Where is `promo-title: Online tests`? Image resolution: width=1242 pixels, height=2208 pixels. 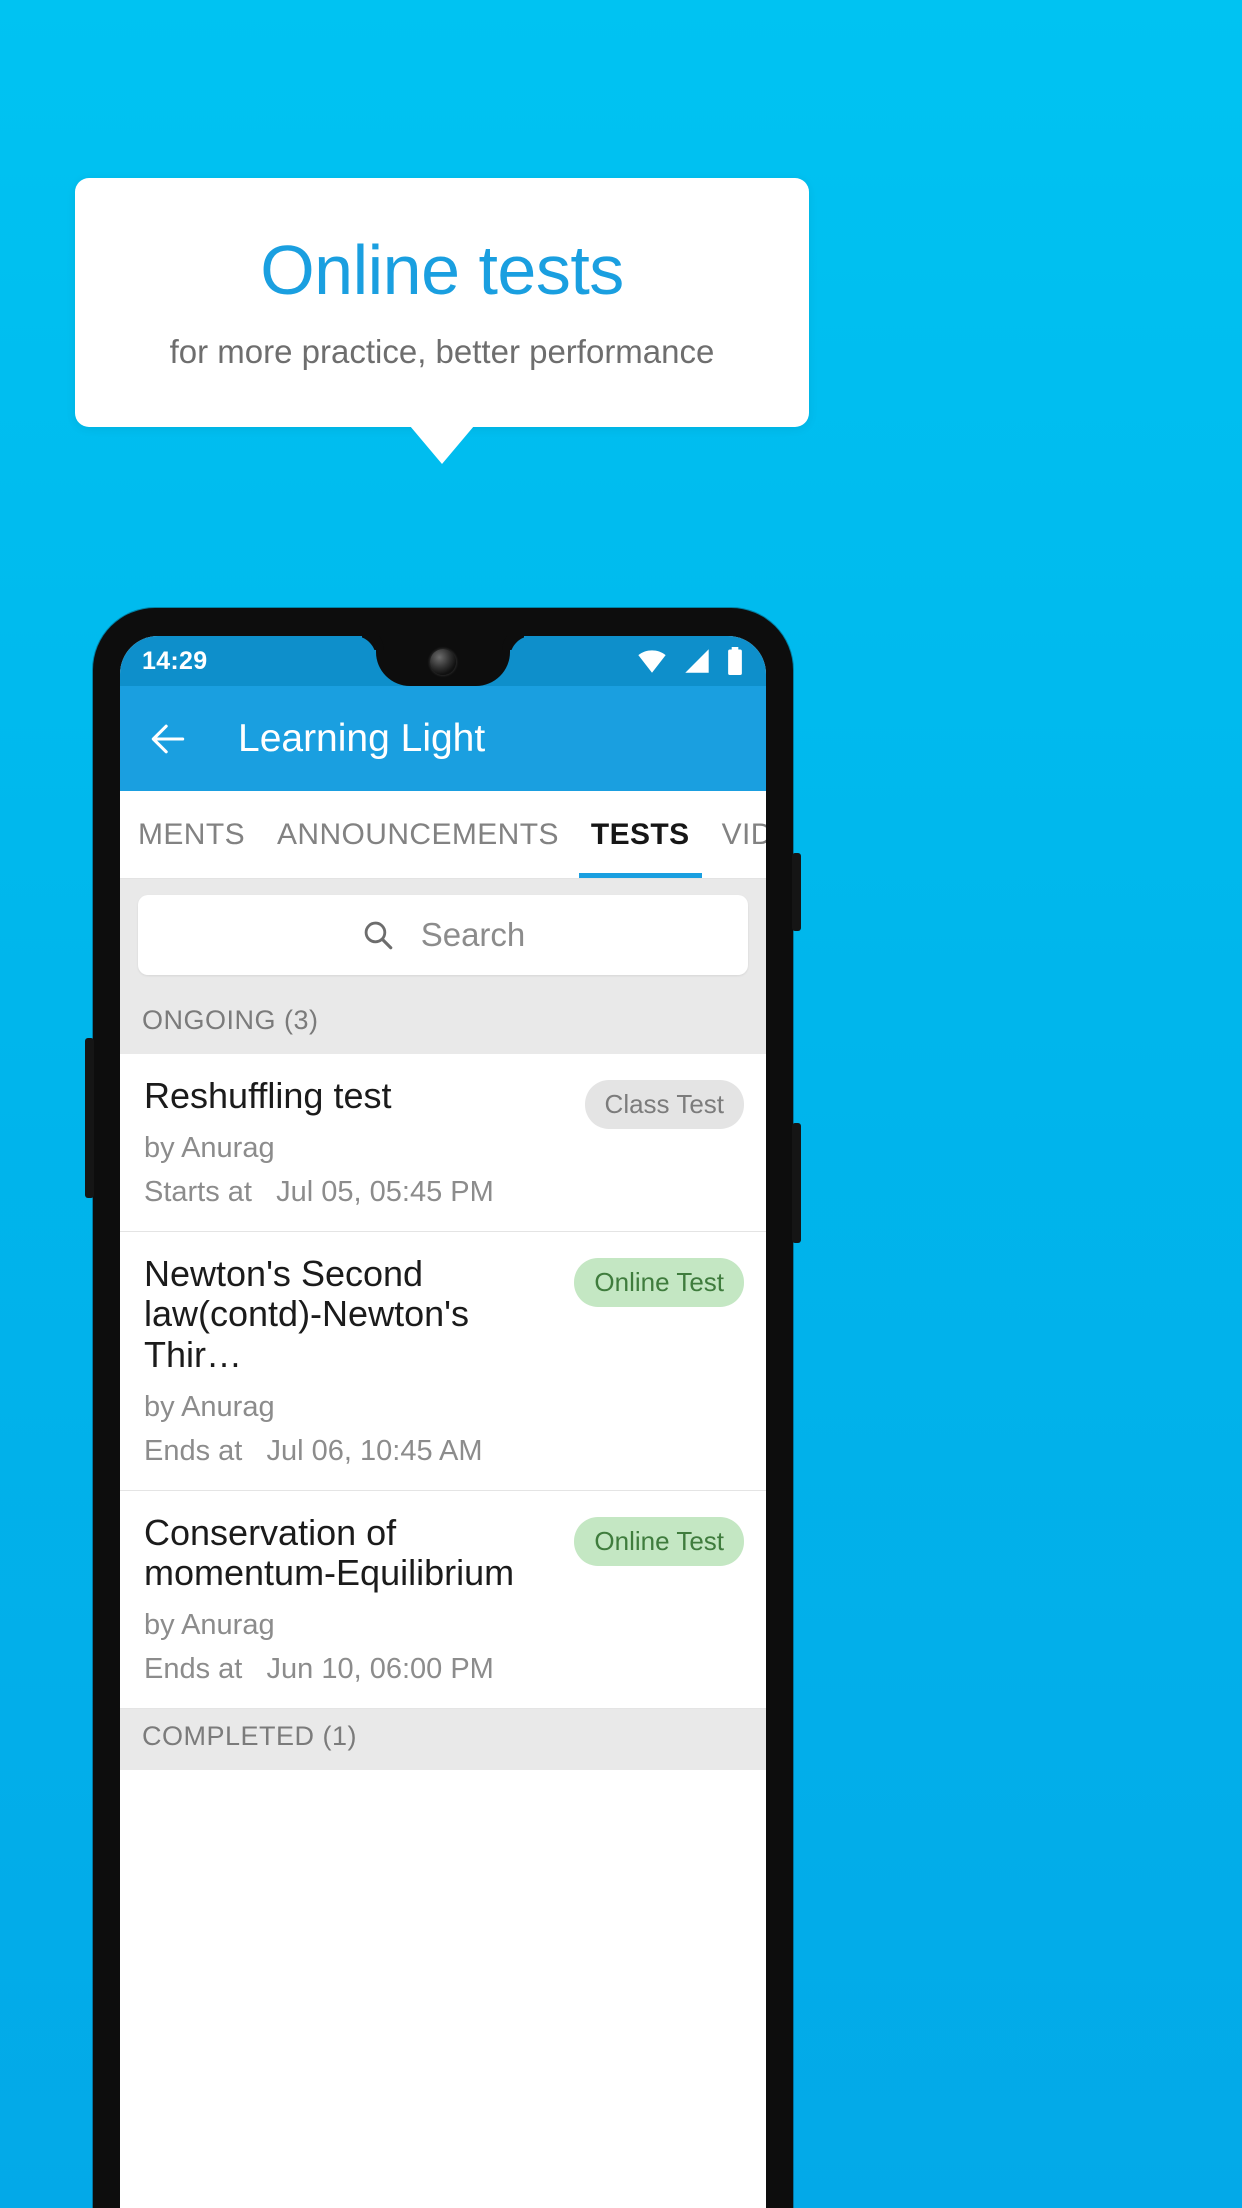 promo-title: Online tests is located at coordinates (442, 269).